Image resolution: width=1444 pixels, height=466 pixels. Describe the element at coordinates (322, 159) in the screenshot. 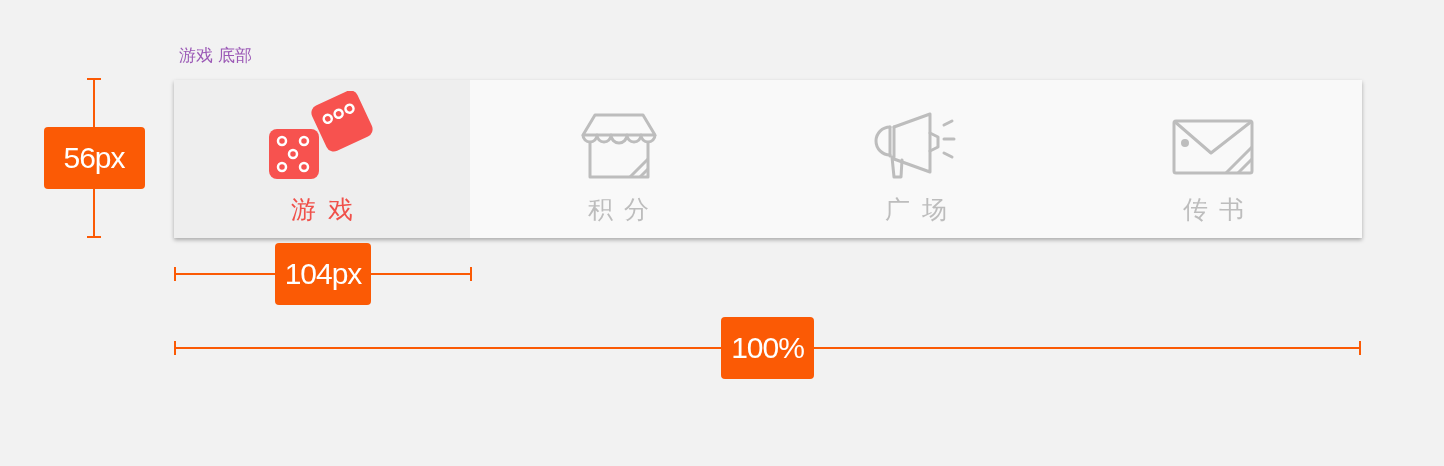

I see `tab: 游戏` at that location.